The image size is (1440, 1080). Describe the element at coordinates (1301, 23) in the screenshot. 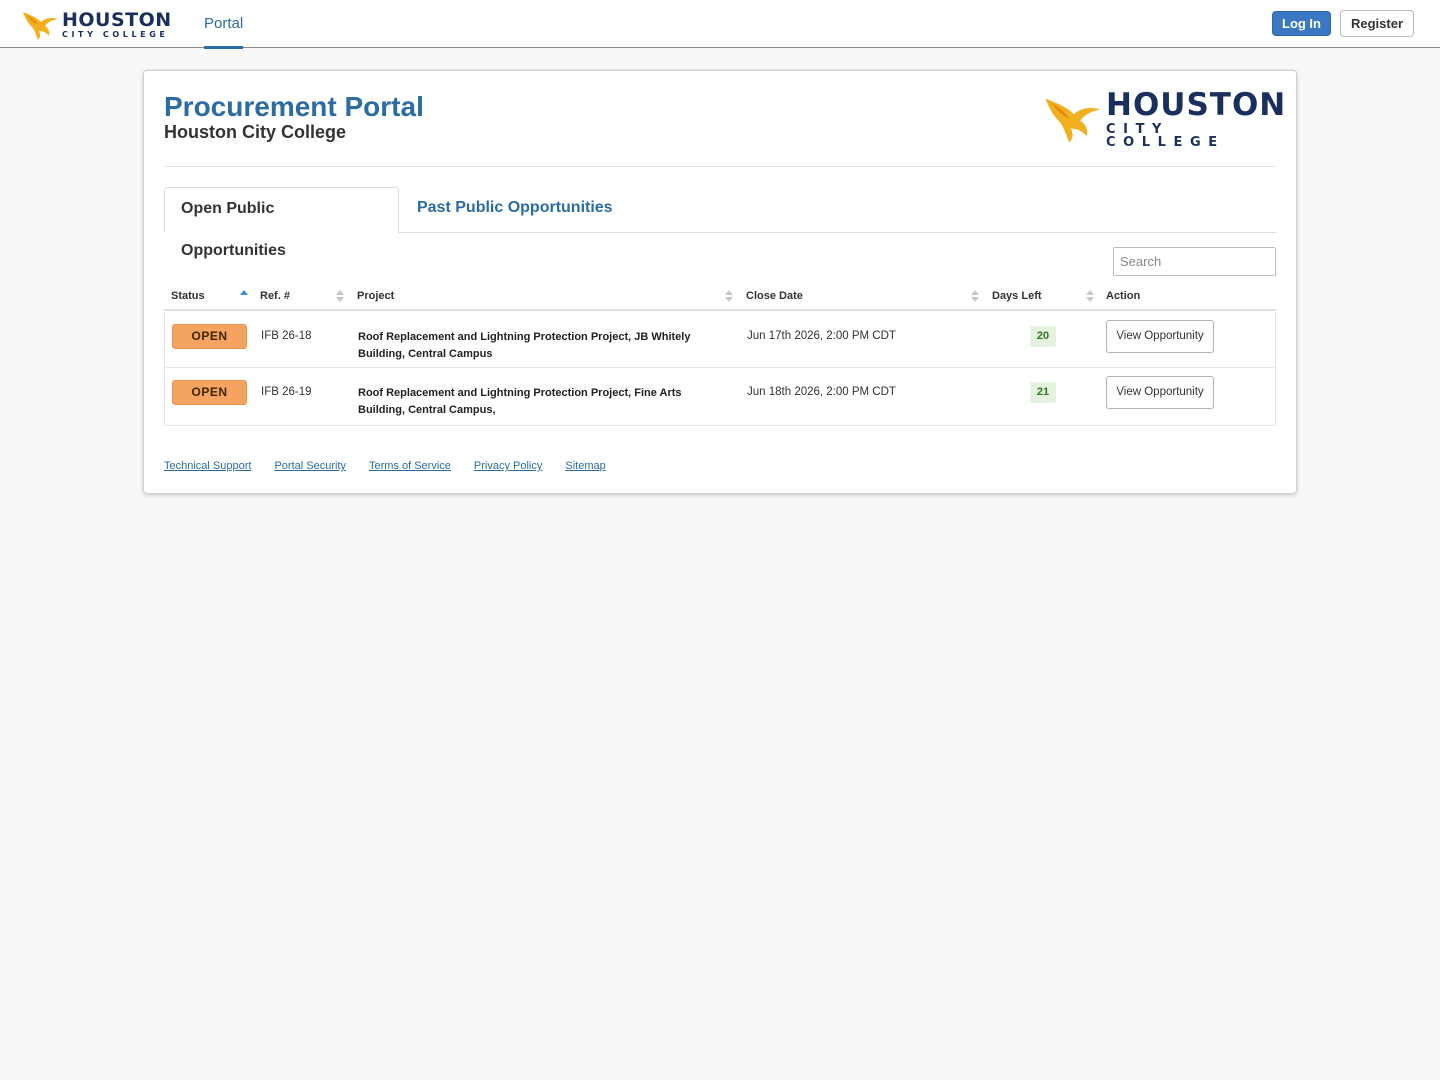

I see `login-button: Log In` at that location.